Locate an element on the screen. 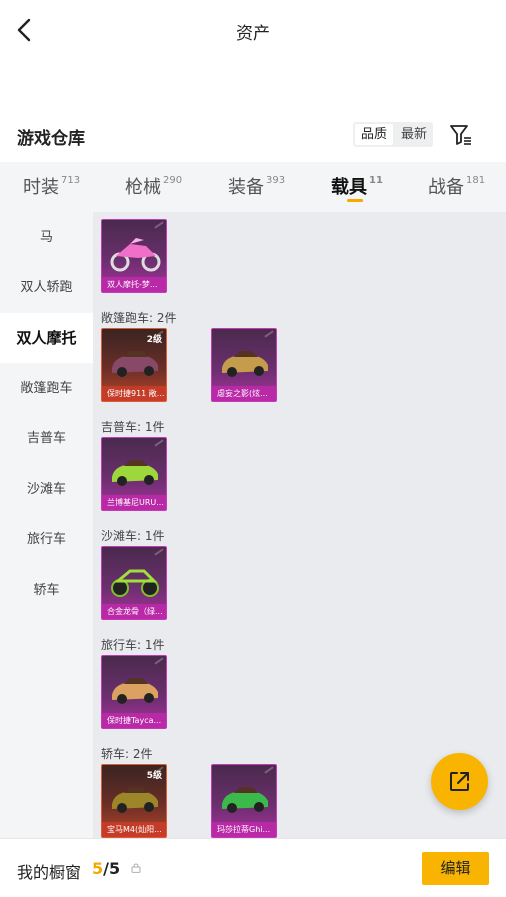 The image size is (506, 897). sort-quality-button: 品质 is located at coordinates (374, 134).